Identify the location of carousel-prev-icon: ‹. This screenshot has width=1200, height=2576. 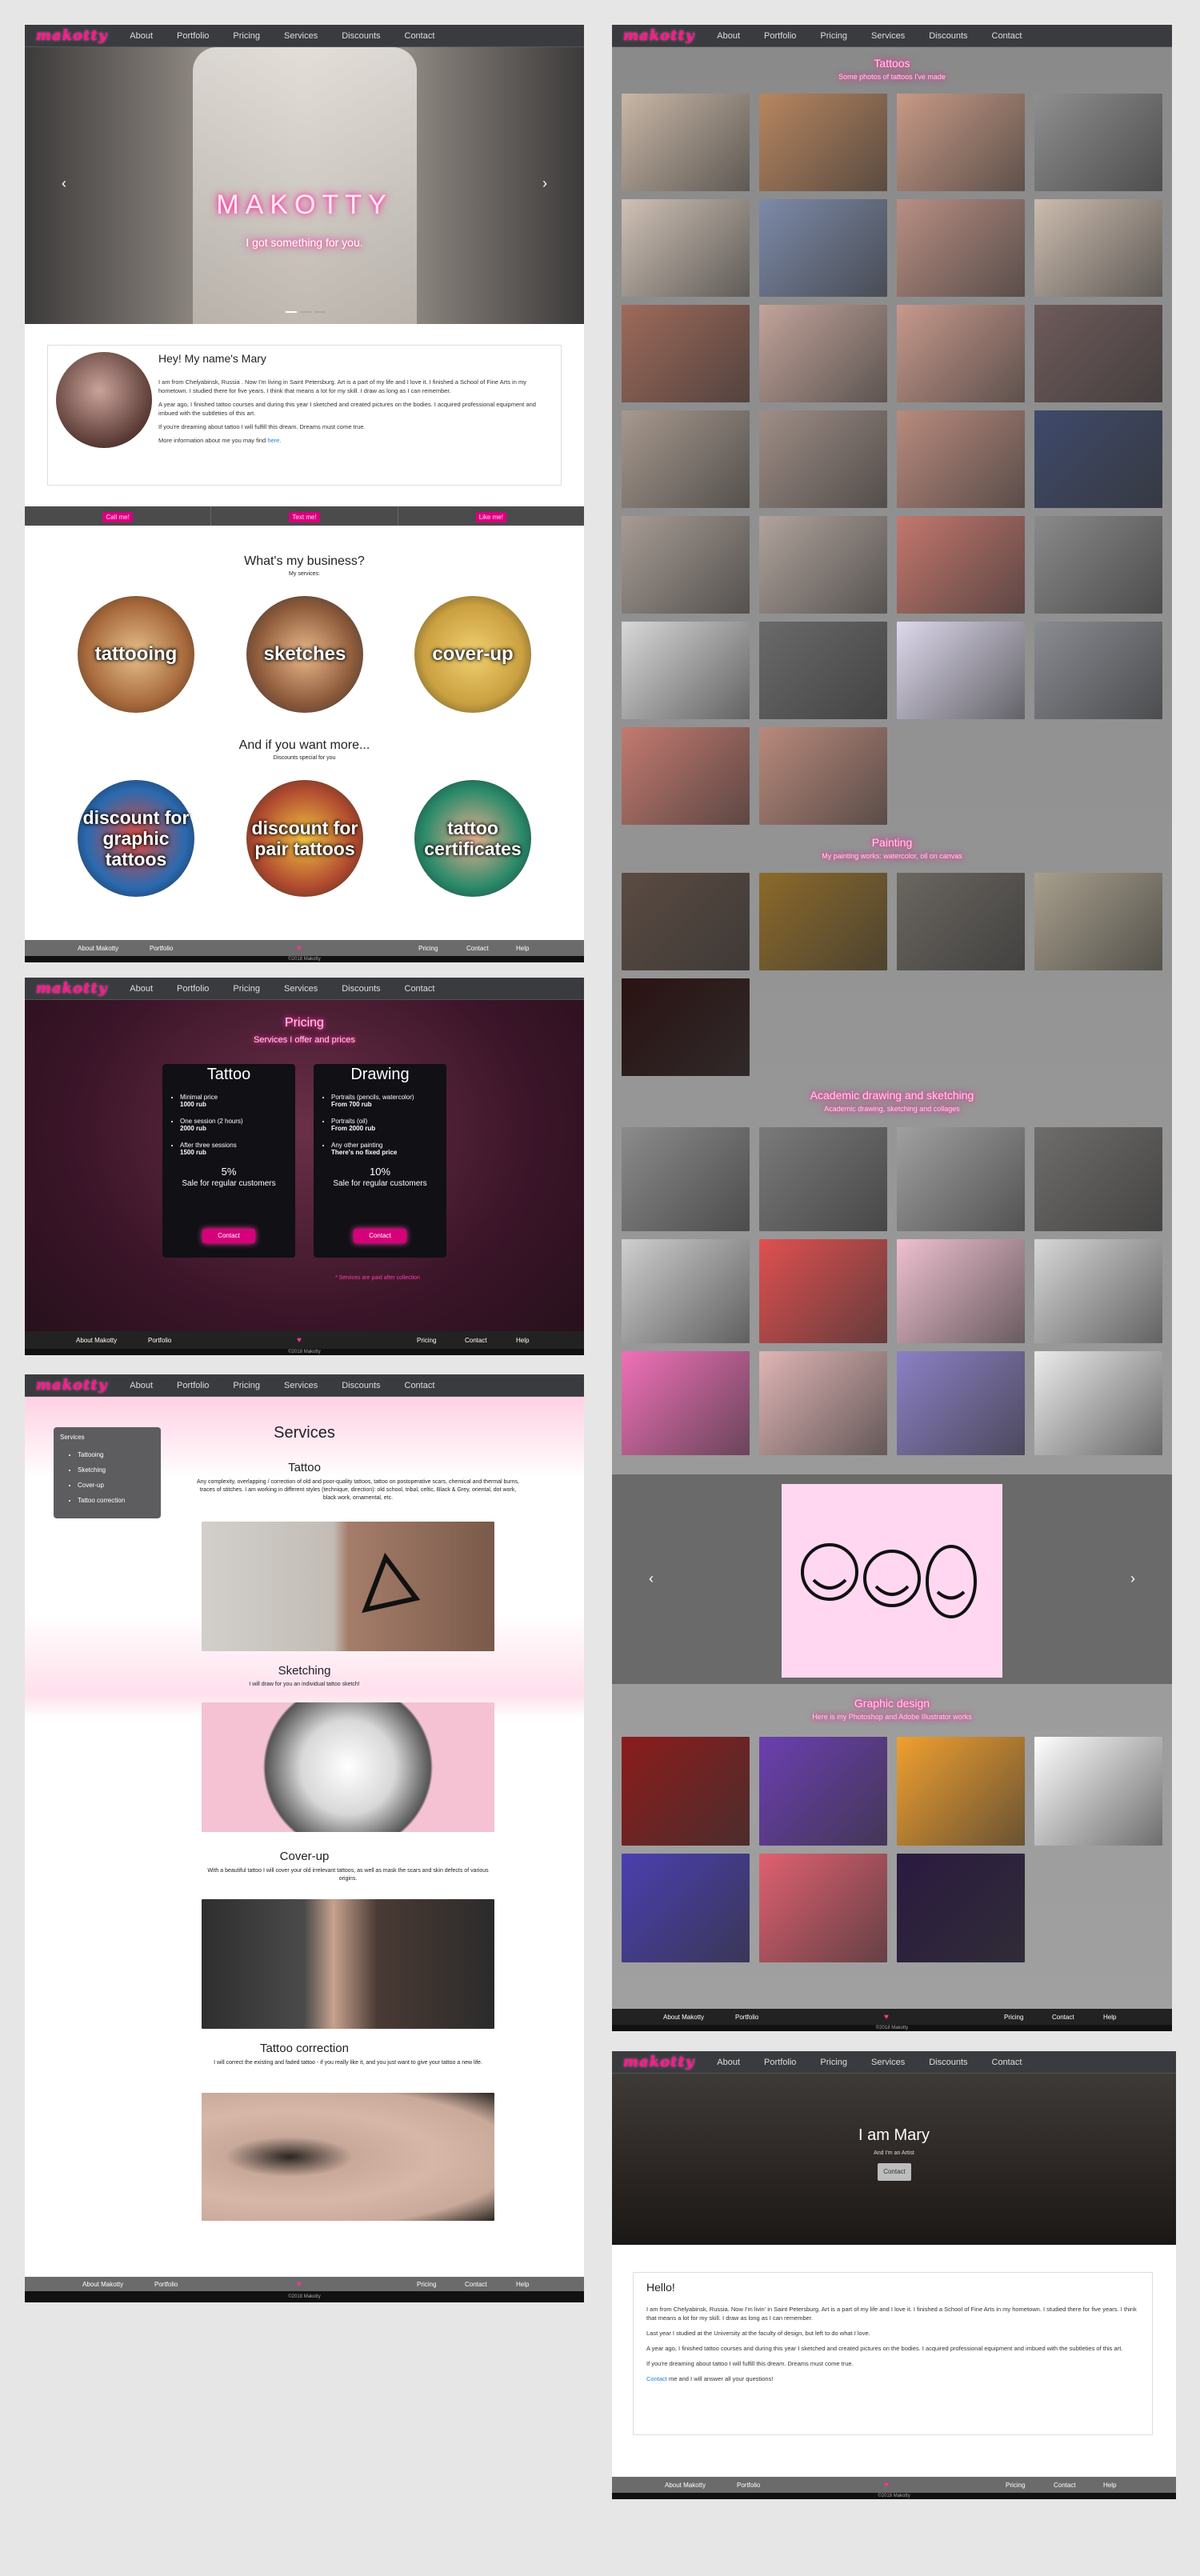
(651, 1578).